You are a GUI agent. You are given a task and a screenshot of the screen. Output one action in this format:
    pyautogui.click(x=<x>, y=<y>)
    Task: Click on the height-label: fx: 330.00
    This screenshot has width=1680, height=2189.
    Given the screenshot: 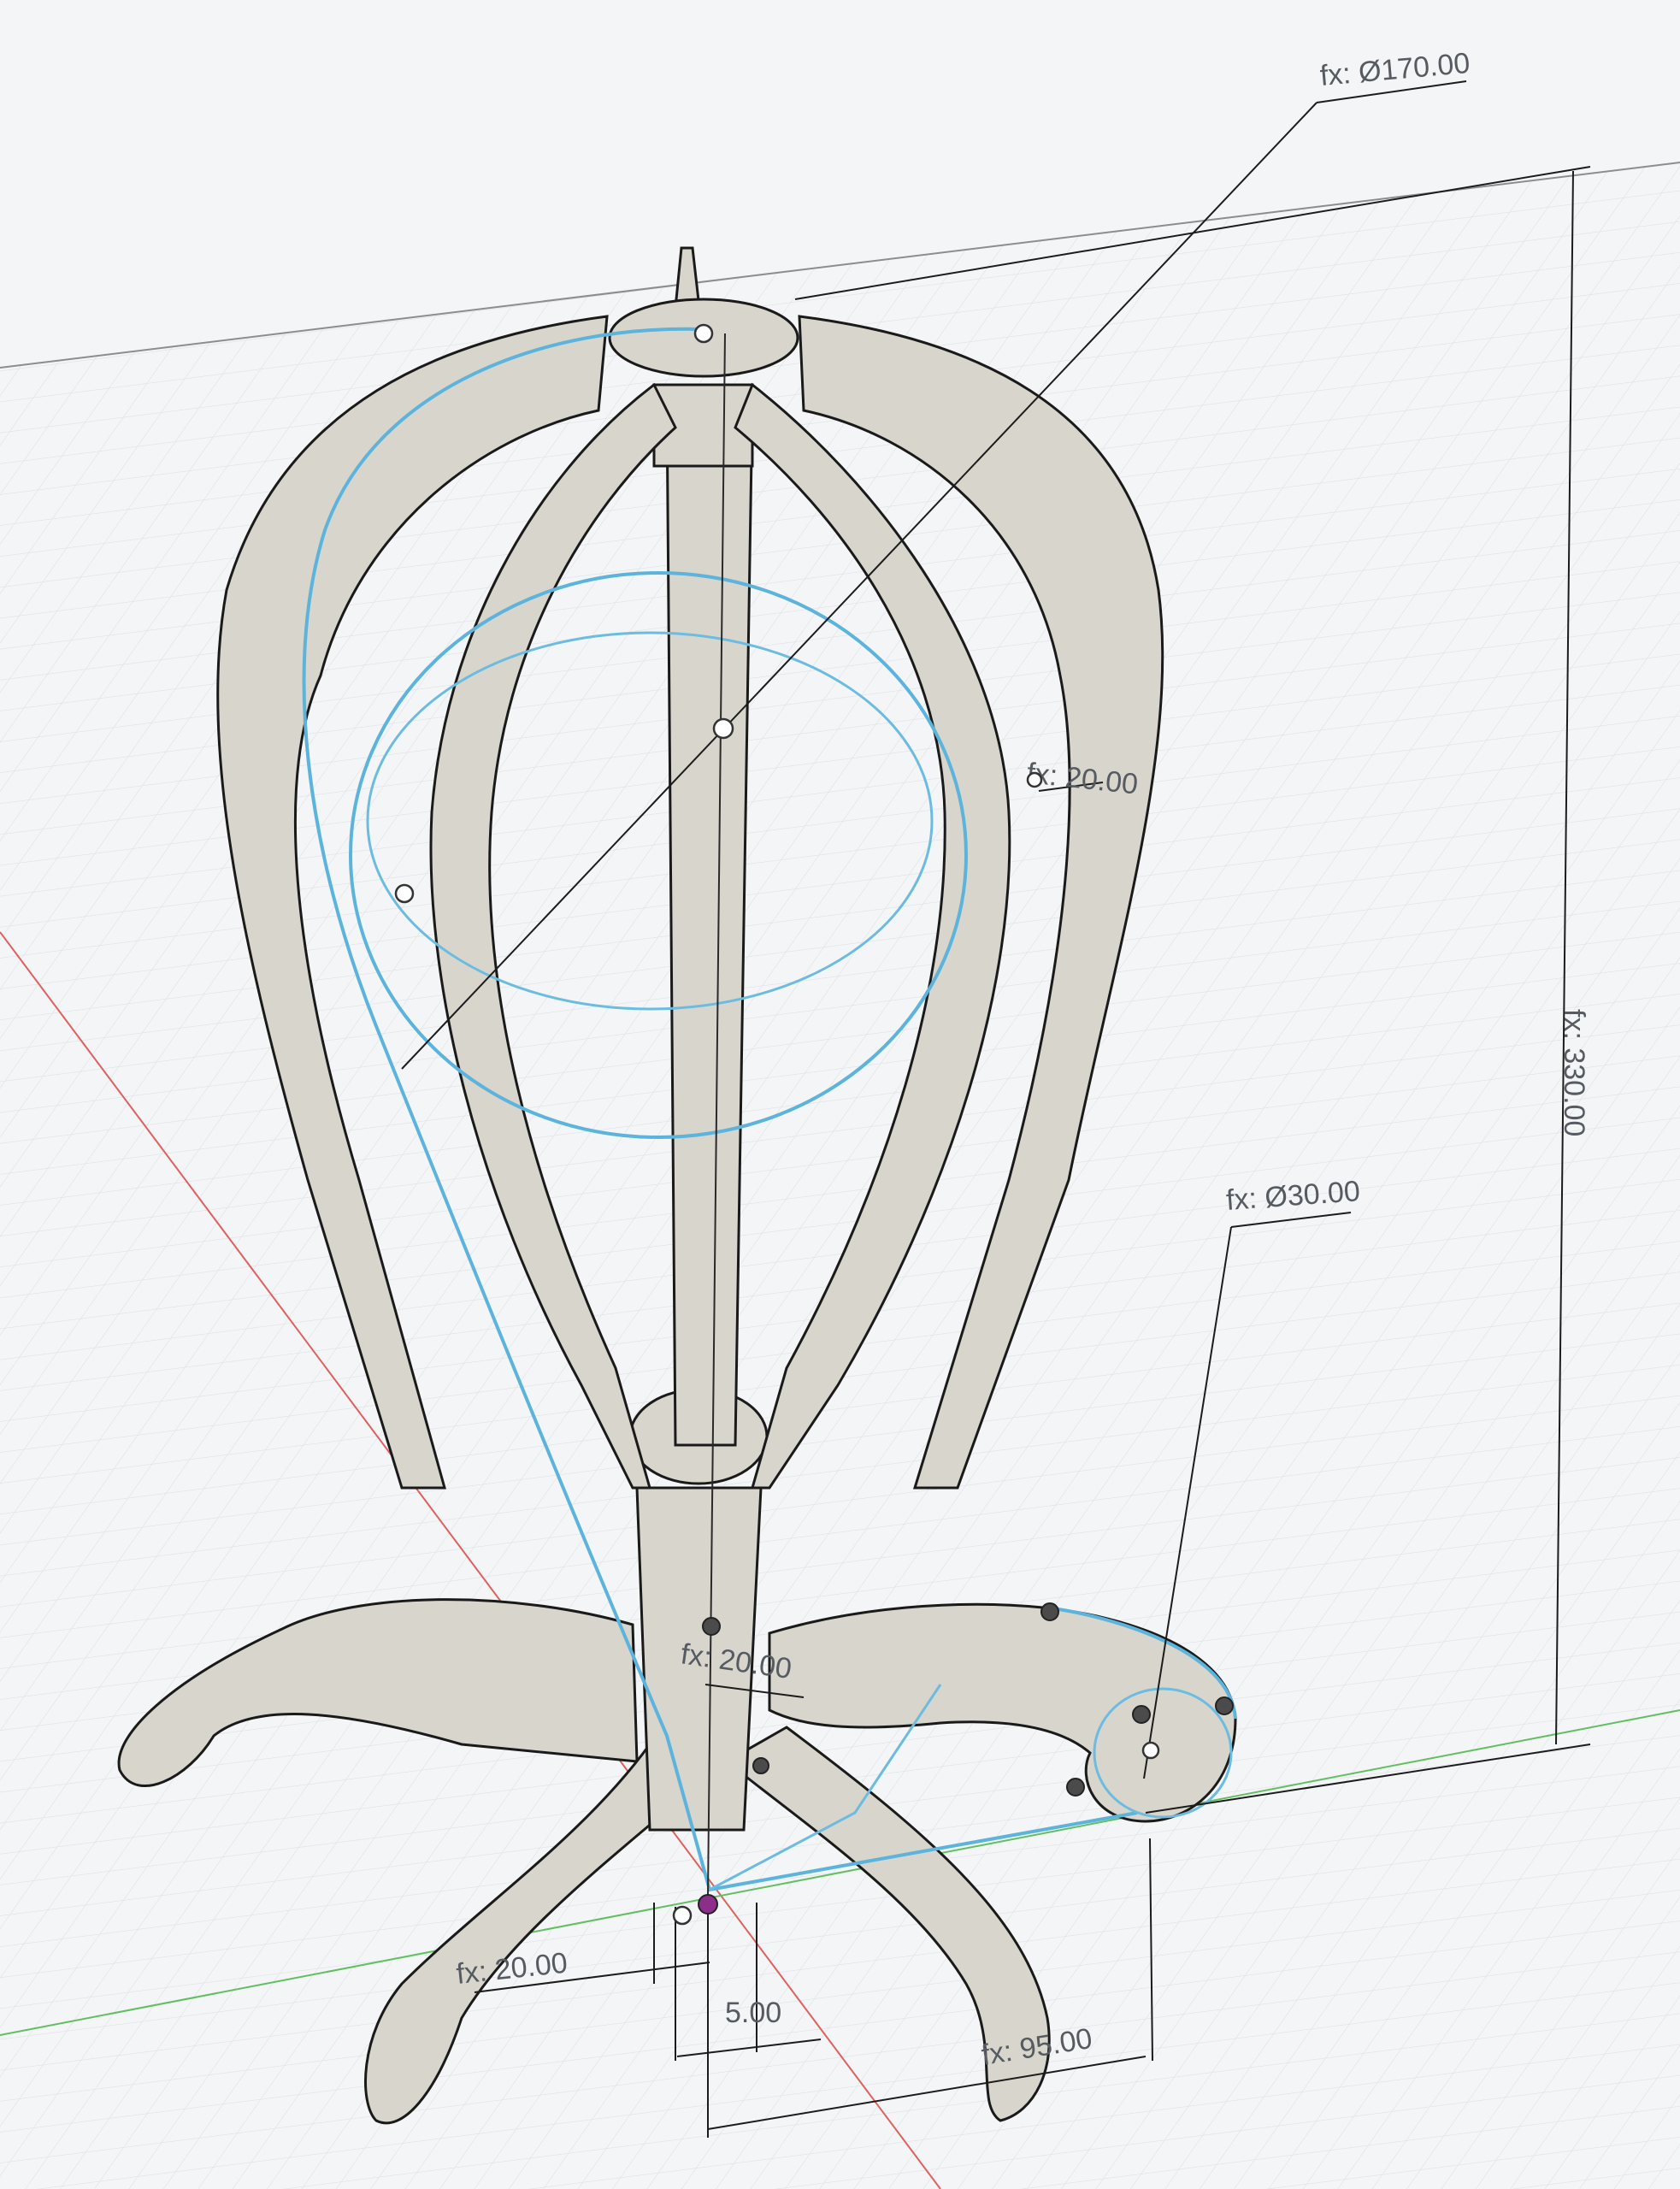 What is the action you would take?
    pyautogui.click(x=1574, y=1072)
    